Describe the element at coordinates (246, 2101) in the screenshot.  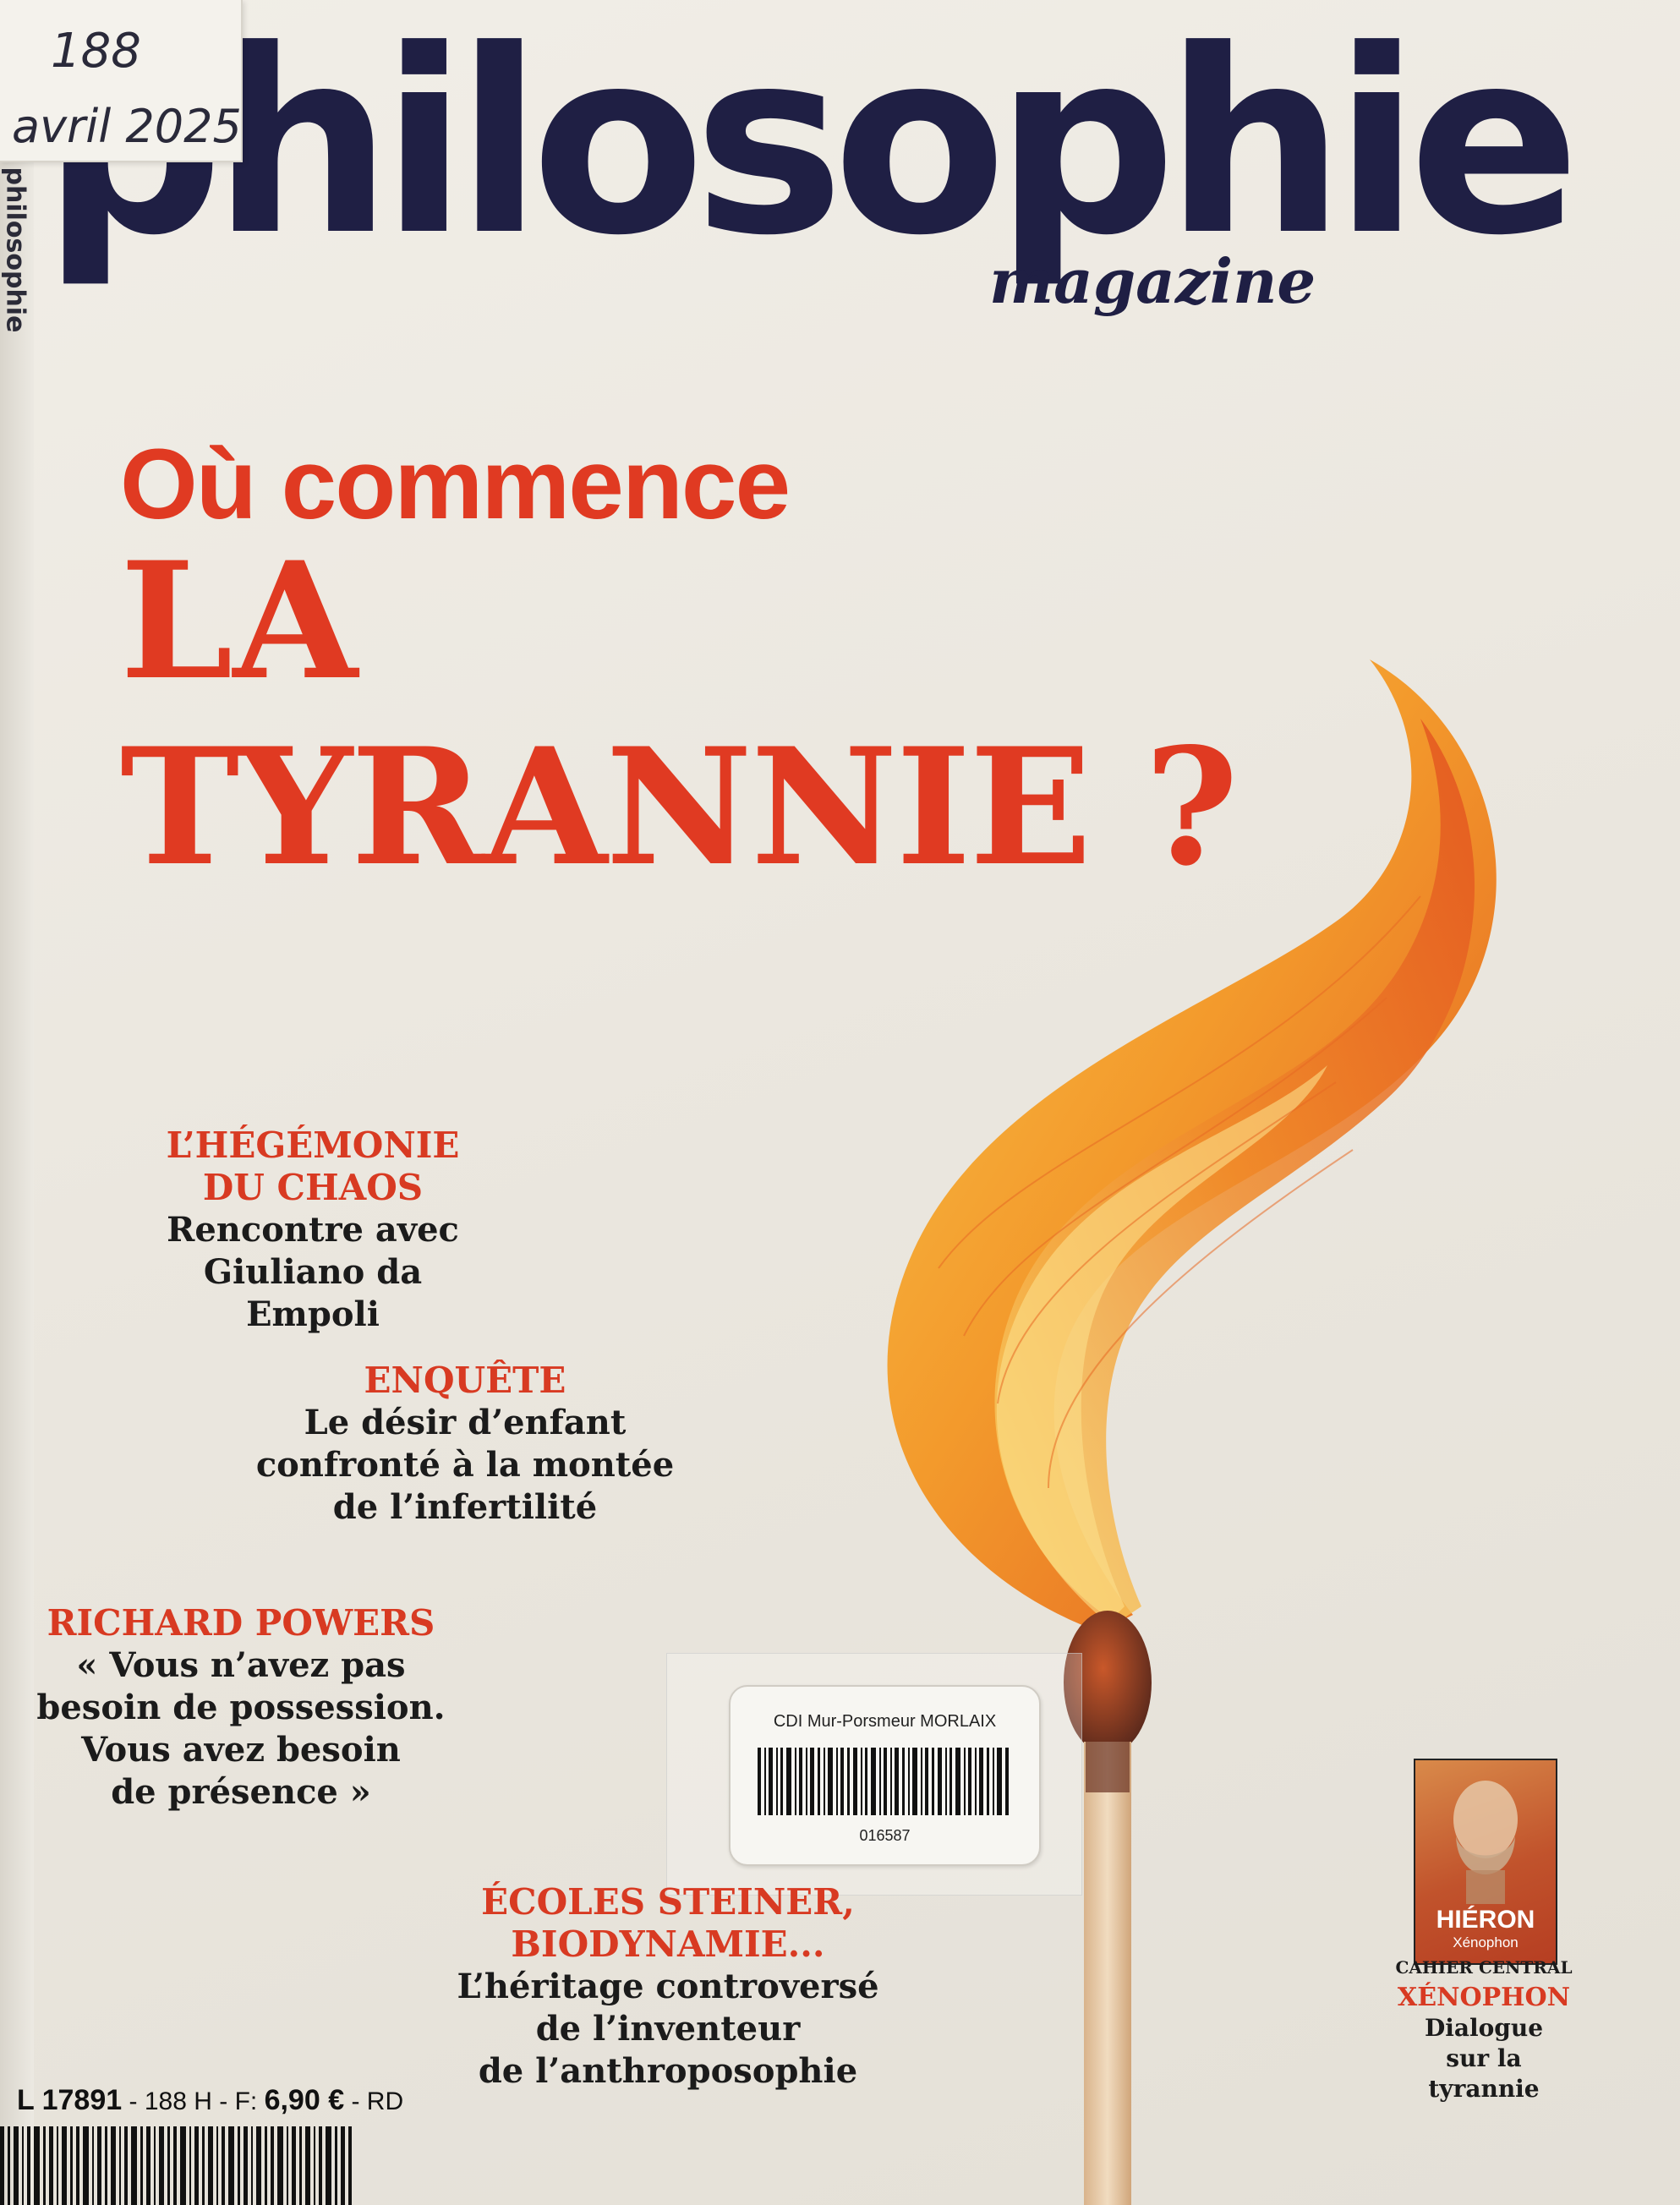
I see `price-prefix: F:` at that location.